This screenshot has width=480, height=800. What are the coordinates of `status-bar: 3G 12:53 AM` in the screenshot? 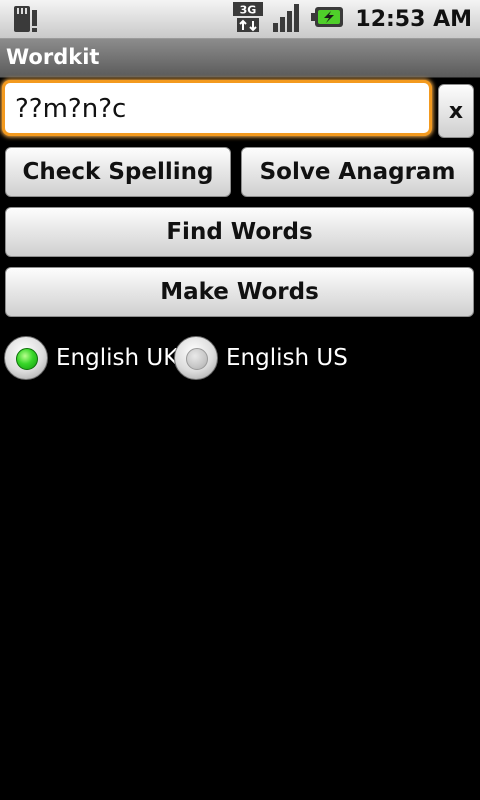 It's located at (240, 19).